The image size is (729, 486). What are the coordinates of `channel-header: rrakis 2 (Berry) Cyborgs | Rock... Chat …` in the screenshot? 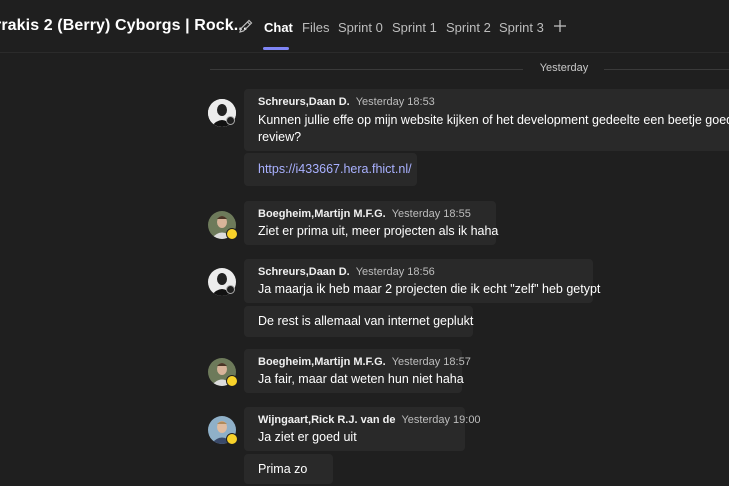 It's located at (364, 26).